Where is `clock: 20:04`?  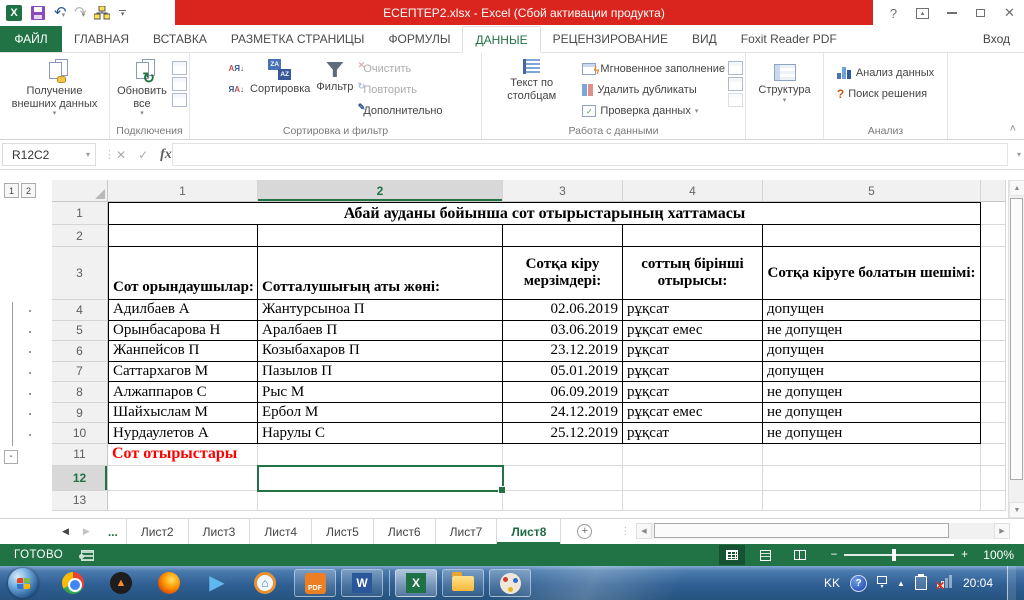 clock: 20:04 is located at coordinates (978, 583).